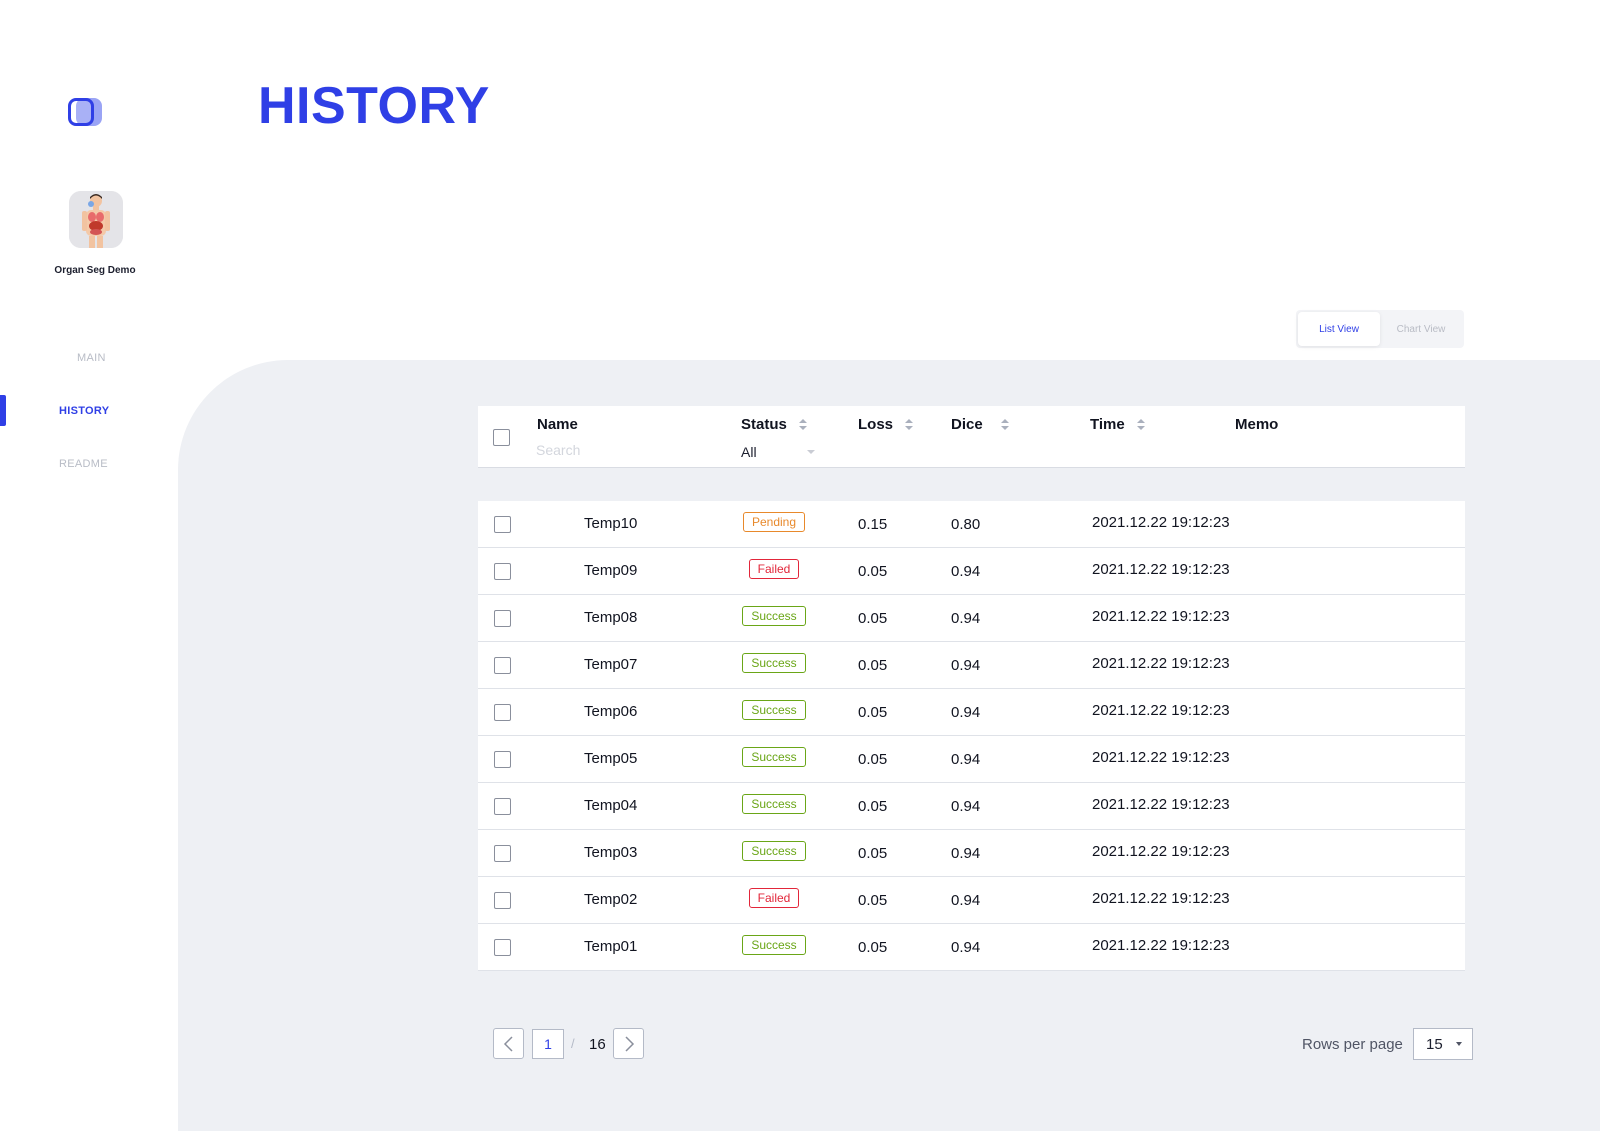 The image size is (1600, 1131). What do you see at coordinates (611, 946) in the screenshot?
I see `cell-name: Temp01` at bounding box center [611, 946].